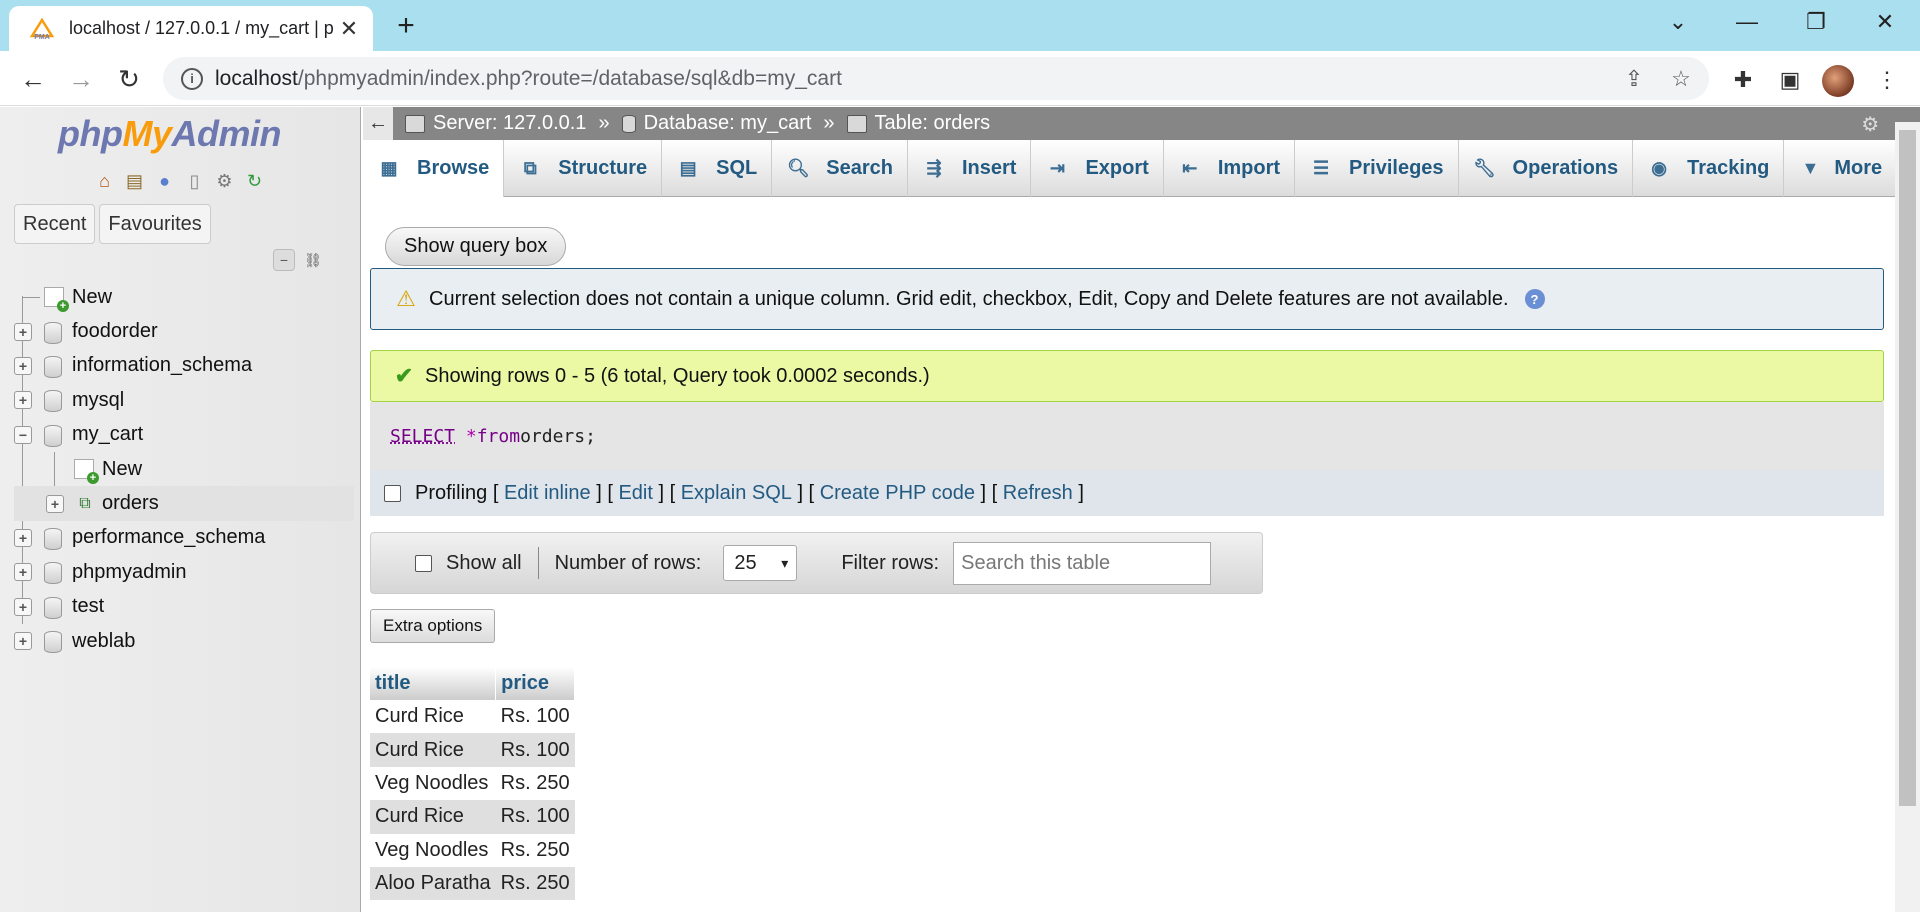  I want to click on recent-tab: Recent, so click(55, 224).